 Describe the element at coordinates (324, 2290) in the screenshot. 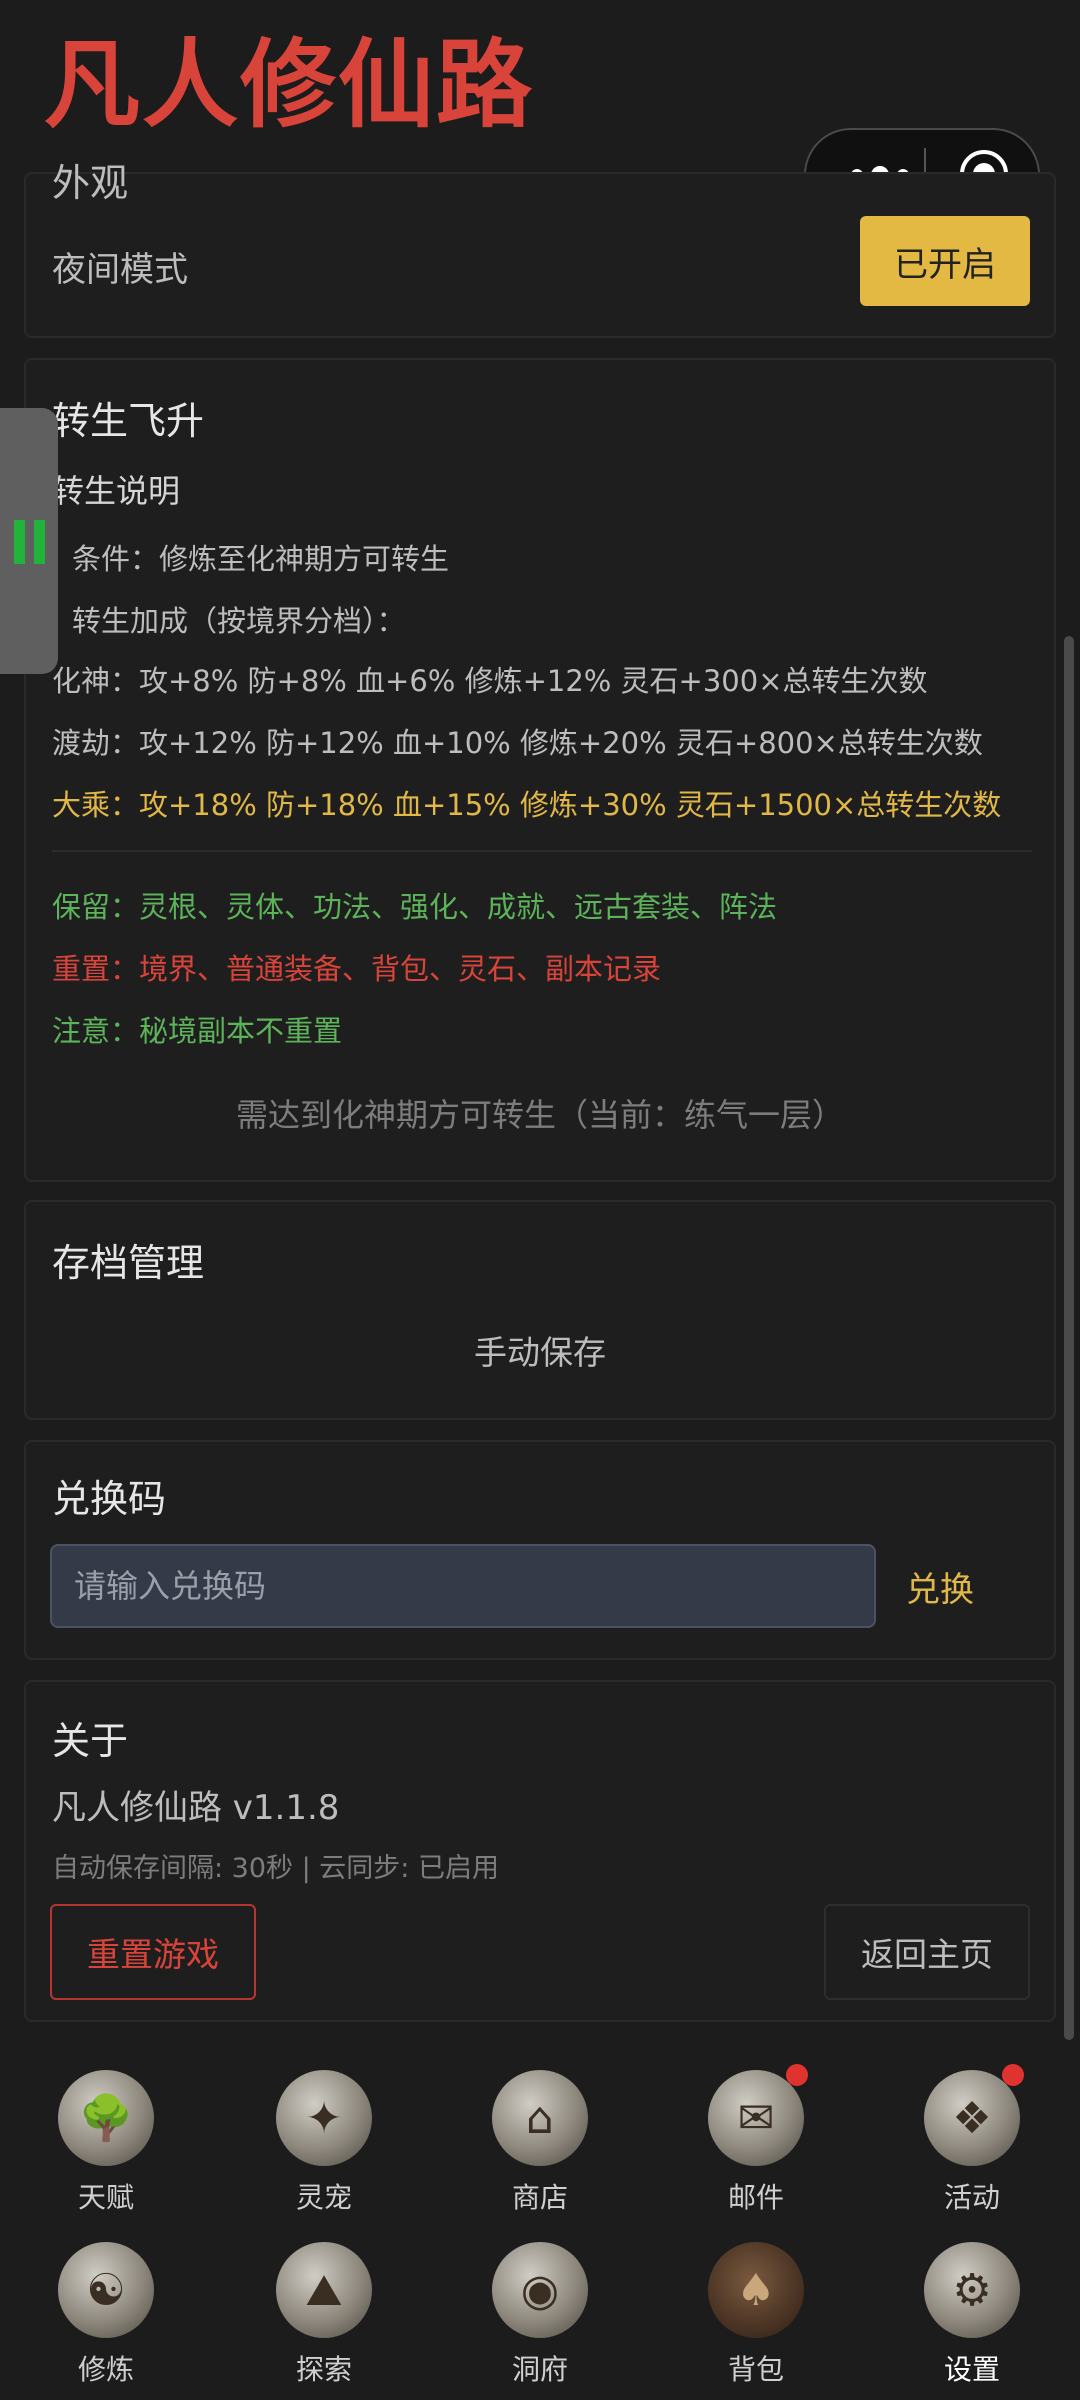

I see `explore-icon: ⛰` at that location.